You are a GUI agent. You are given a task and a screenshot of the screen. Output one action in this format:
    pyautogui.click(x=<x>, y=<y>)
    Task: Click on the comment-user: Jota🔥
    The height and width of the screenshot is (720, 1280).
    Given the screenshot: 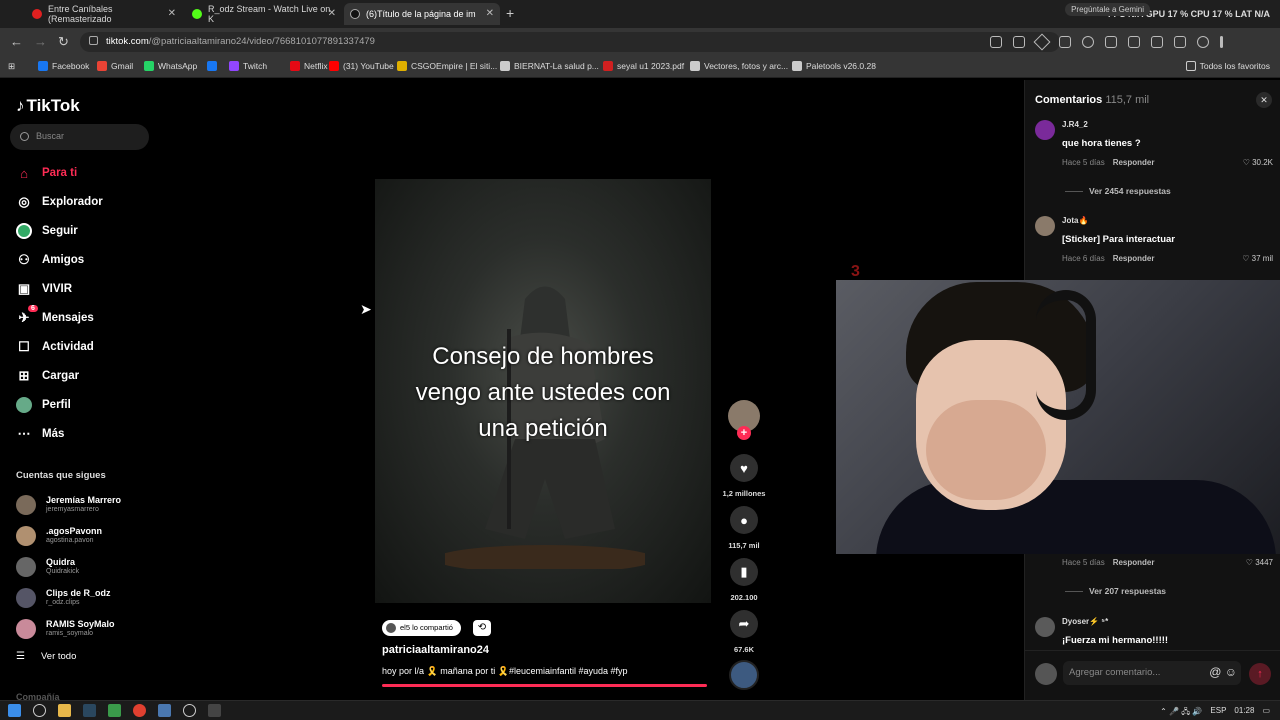 What is the action you would take?
    pyautogui.click(x=1075, y=220)
    